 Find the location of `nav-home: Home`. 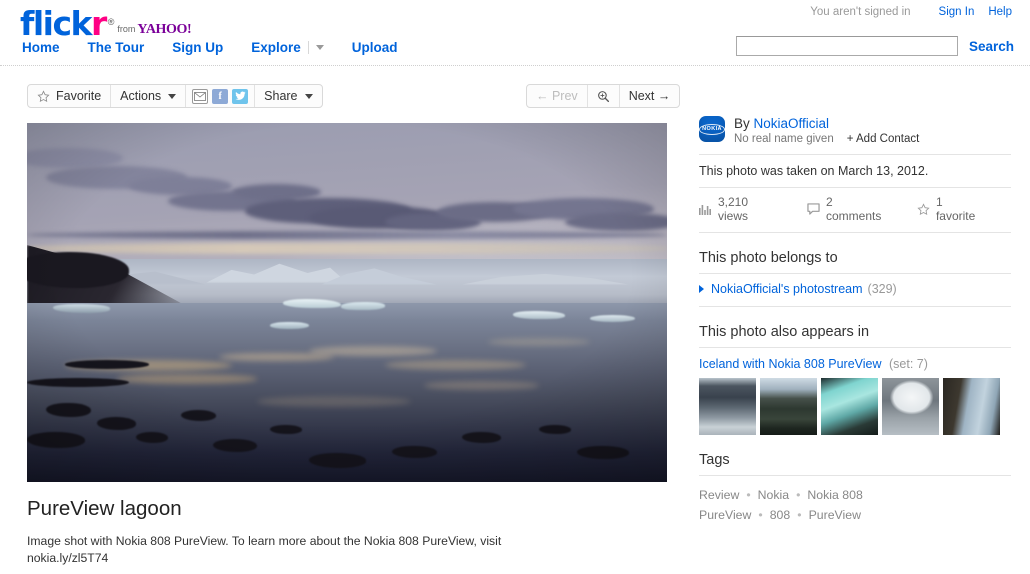

nav-home: Home is located at coordinates (41, 47).